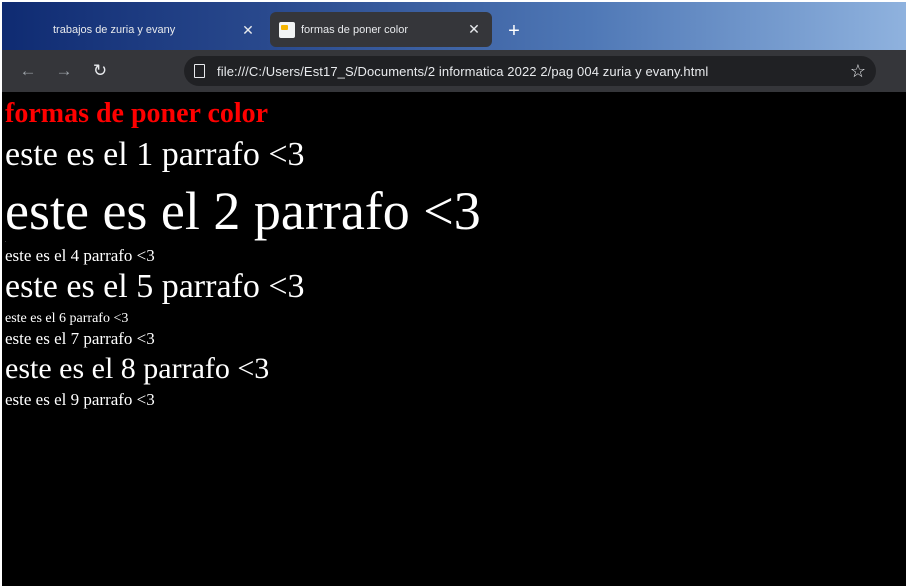  I want to click on forward-button: →, so click(64, 71).